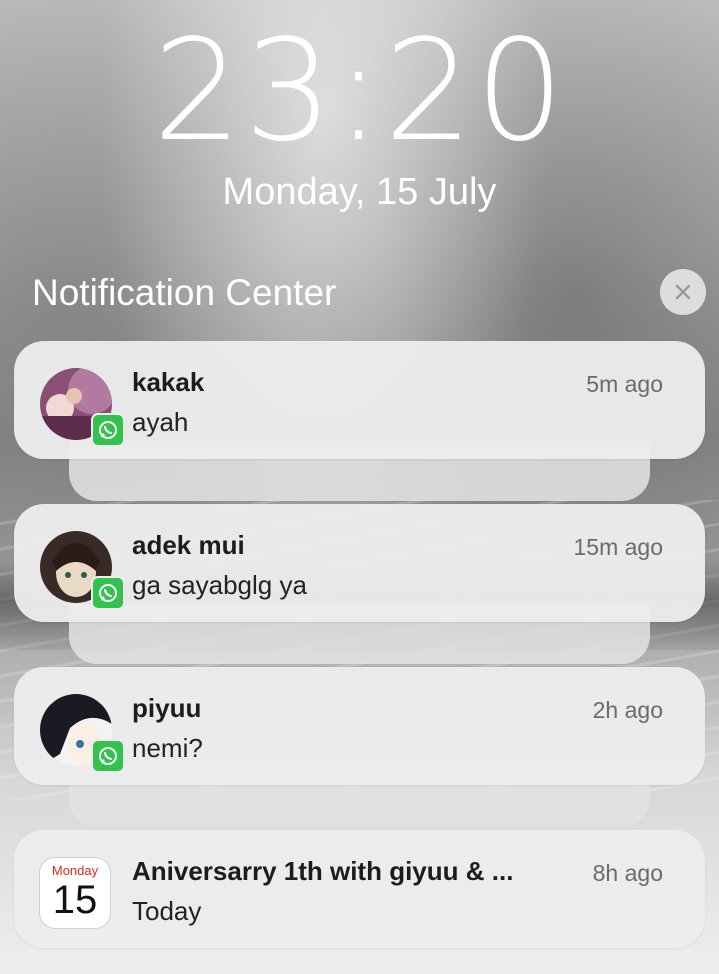 The image size is (719, 974). What do you see at coordinates (160, 422) in the screenshot?
I see `notification-body: ayah` at bounding box center [160, 422].